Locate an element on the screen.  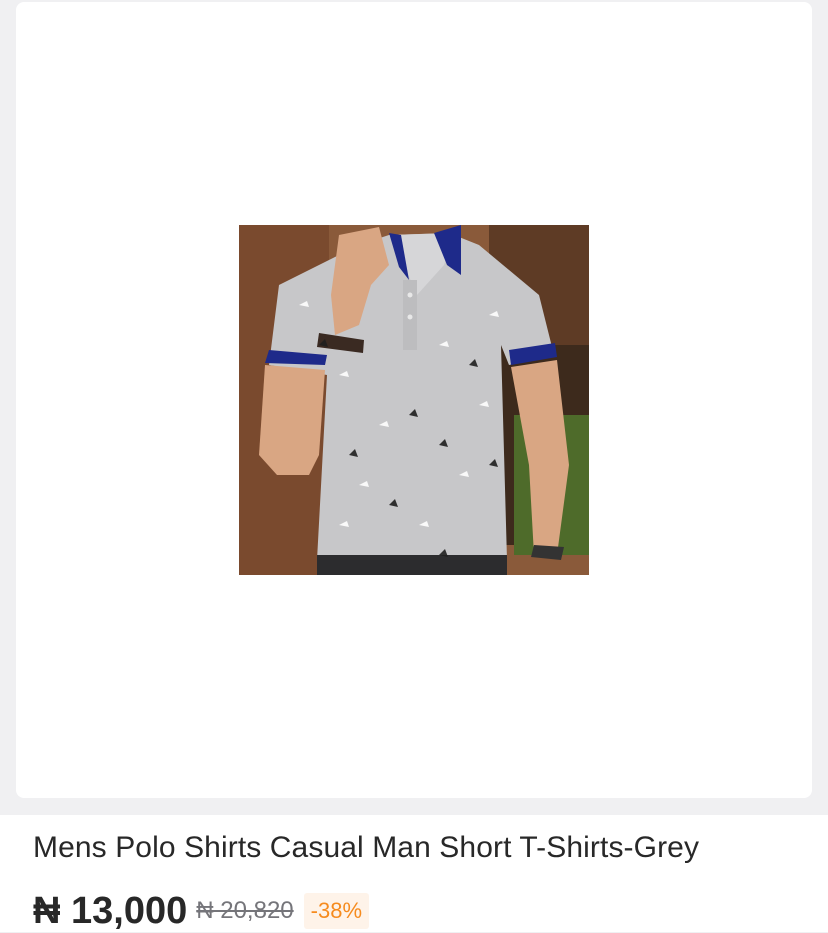
old-price: ₦ 20,820 is located at coordinates (245, 910).